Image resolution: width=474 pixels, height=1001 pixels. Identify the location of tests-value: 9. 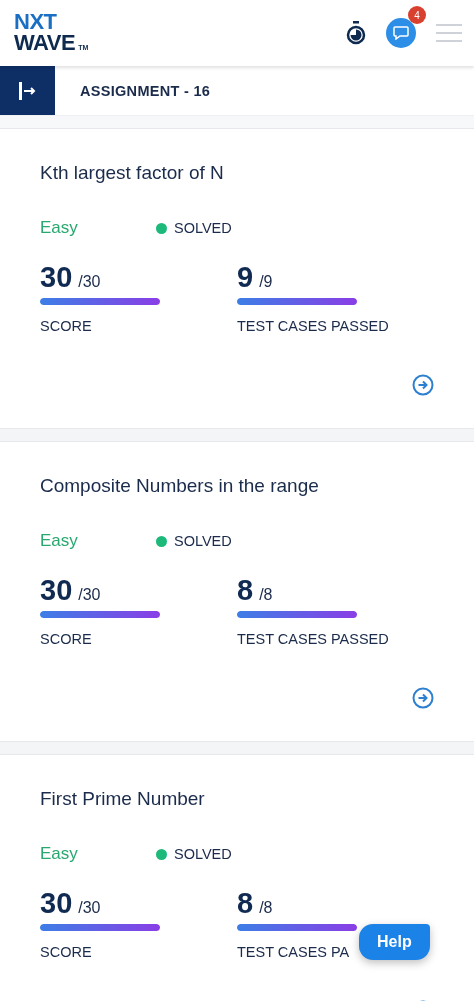
(245, 277).